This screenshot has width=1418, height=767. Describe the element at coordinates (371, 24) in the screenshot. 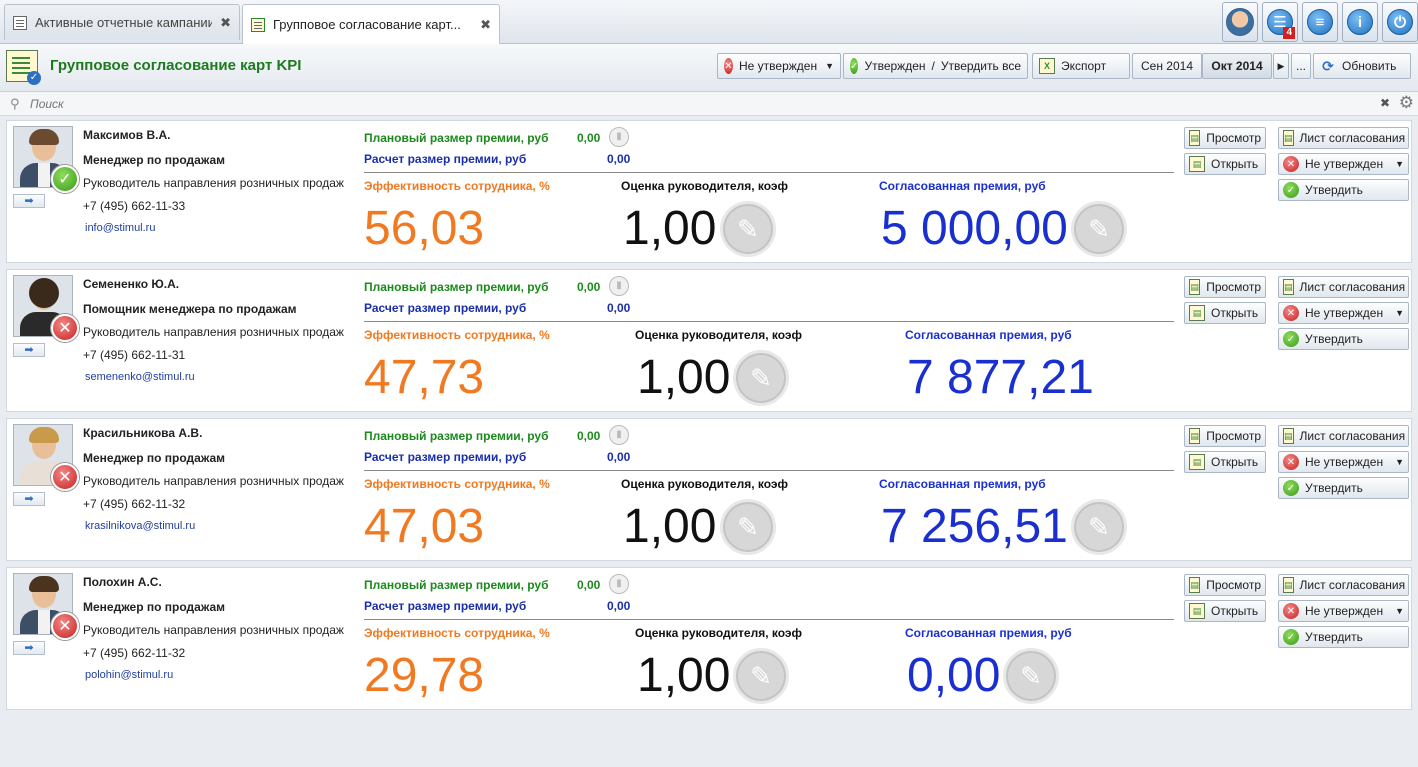

I see `tab-group-approval: Групповое согласование карт... ✖` at that location.